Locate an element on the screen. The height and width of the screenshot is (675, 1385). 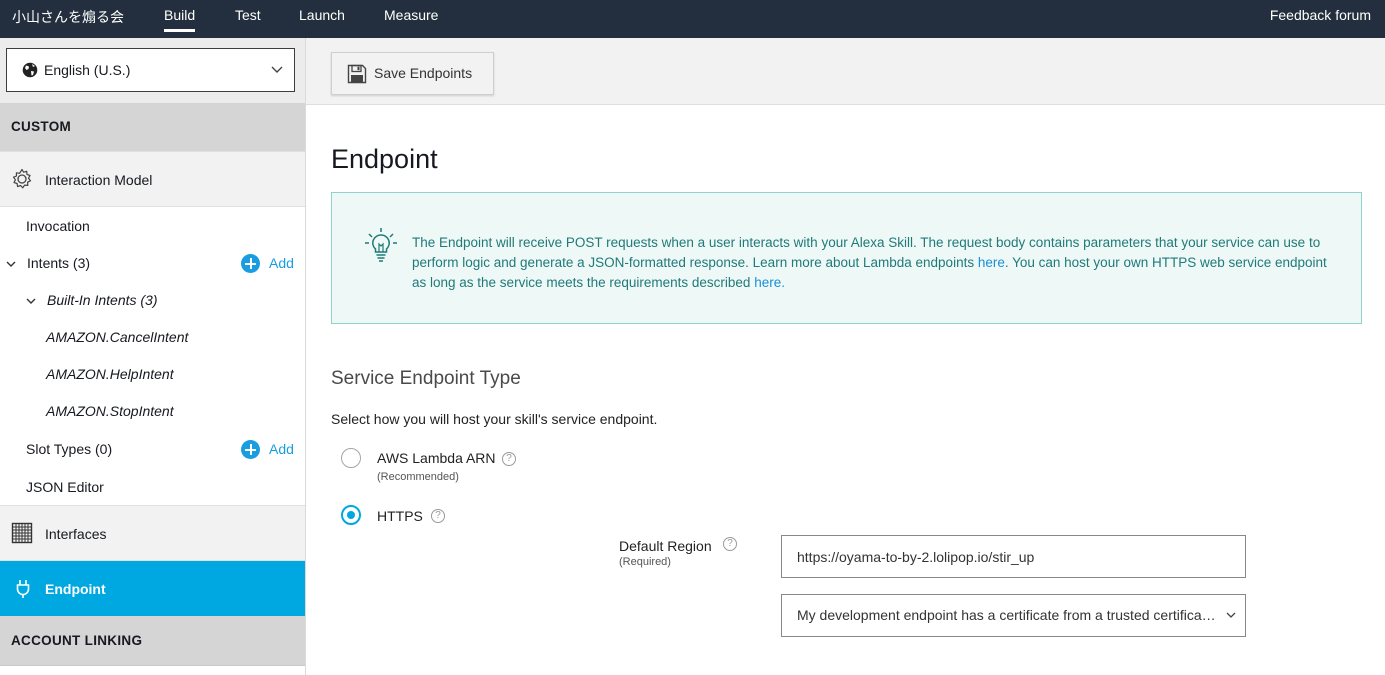
sidebar-item-label: Interfaces is located at coordinates (76, 534).